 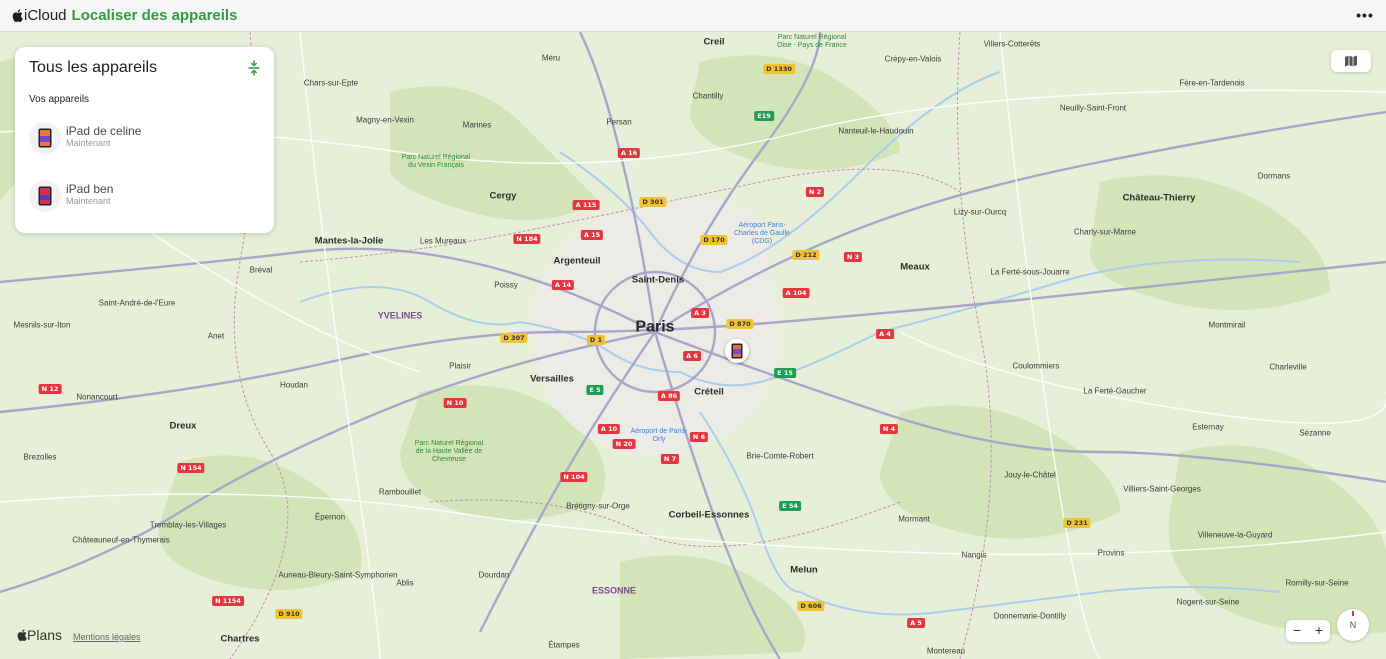 I want to click on collapse-panel-icon, so click(x=254, y=68).